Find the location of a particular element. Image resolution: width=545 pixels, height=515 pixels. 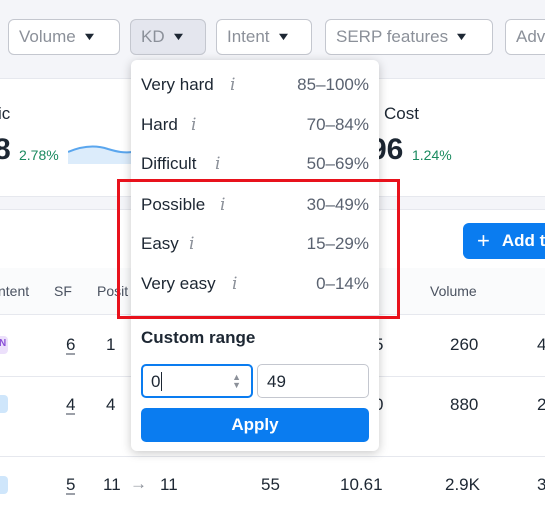

position: 11 is located at coordinates (112, 484).